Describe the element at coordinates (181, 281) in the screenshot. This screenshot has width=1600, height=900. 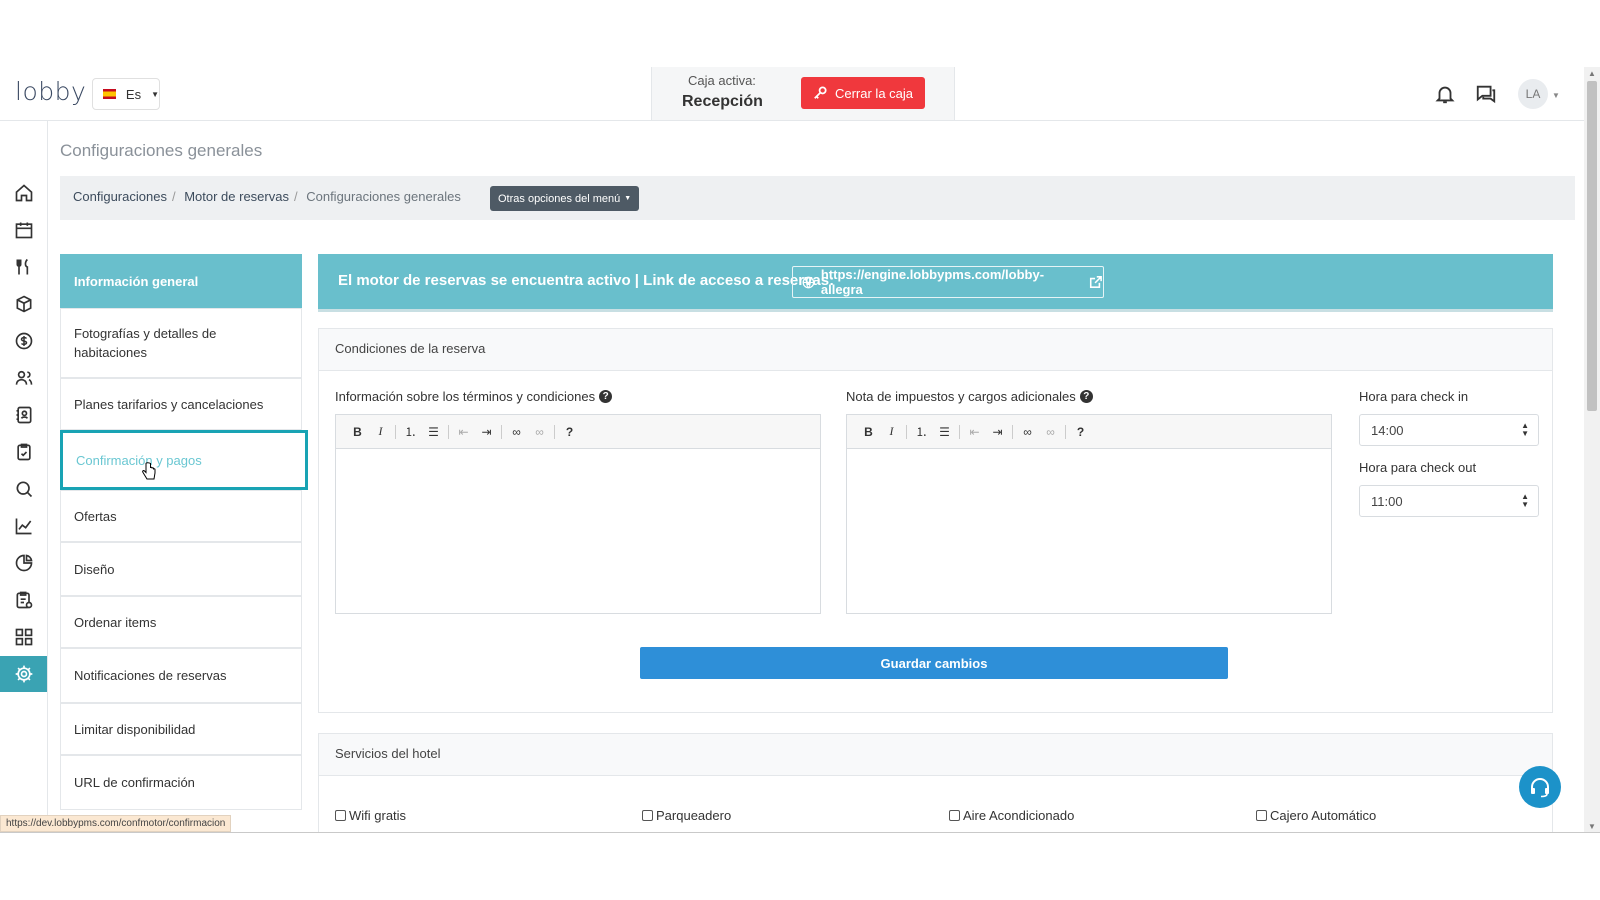
I see `menu-item-informacion-general: Información general` at that location.